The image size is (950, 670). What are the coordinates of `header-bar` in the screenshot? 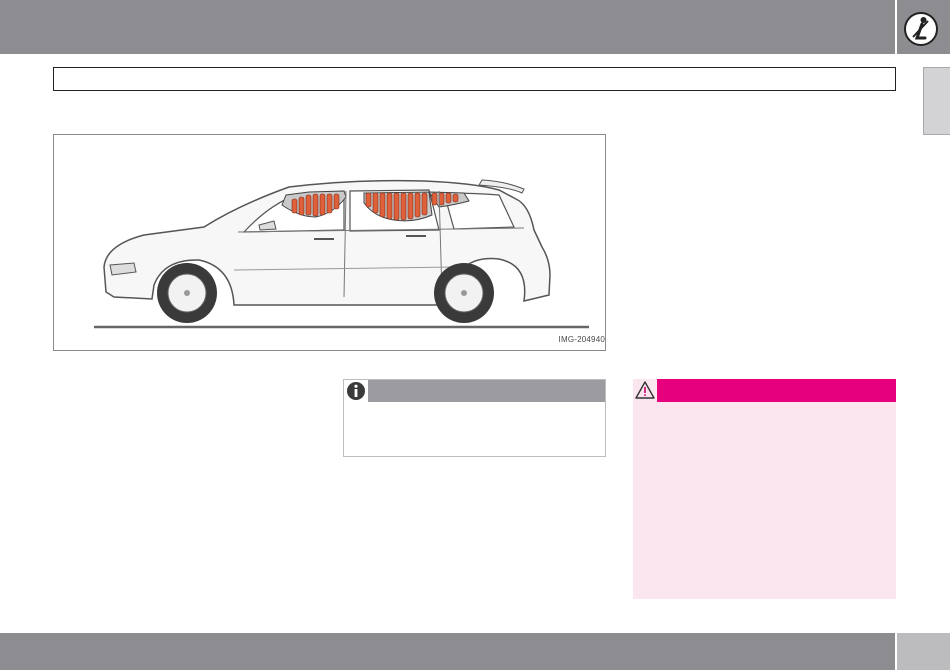 It's located at (447, 27).